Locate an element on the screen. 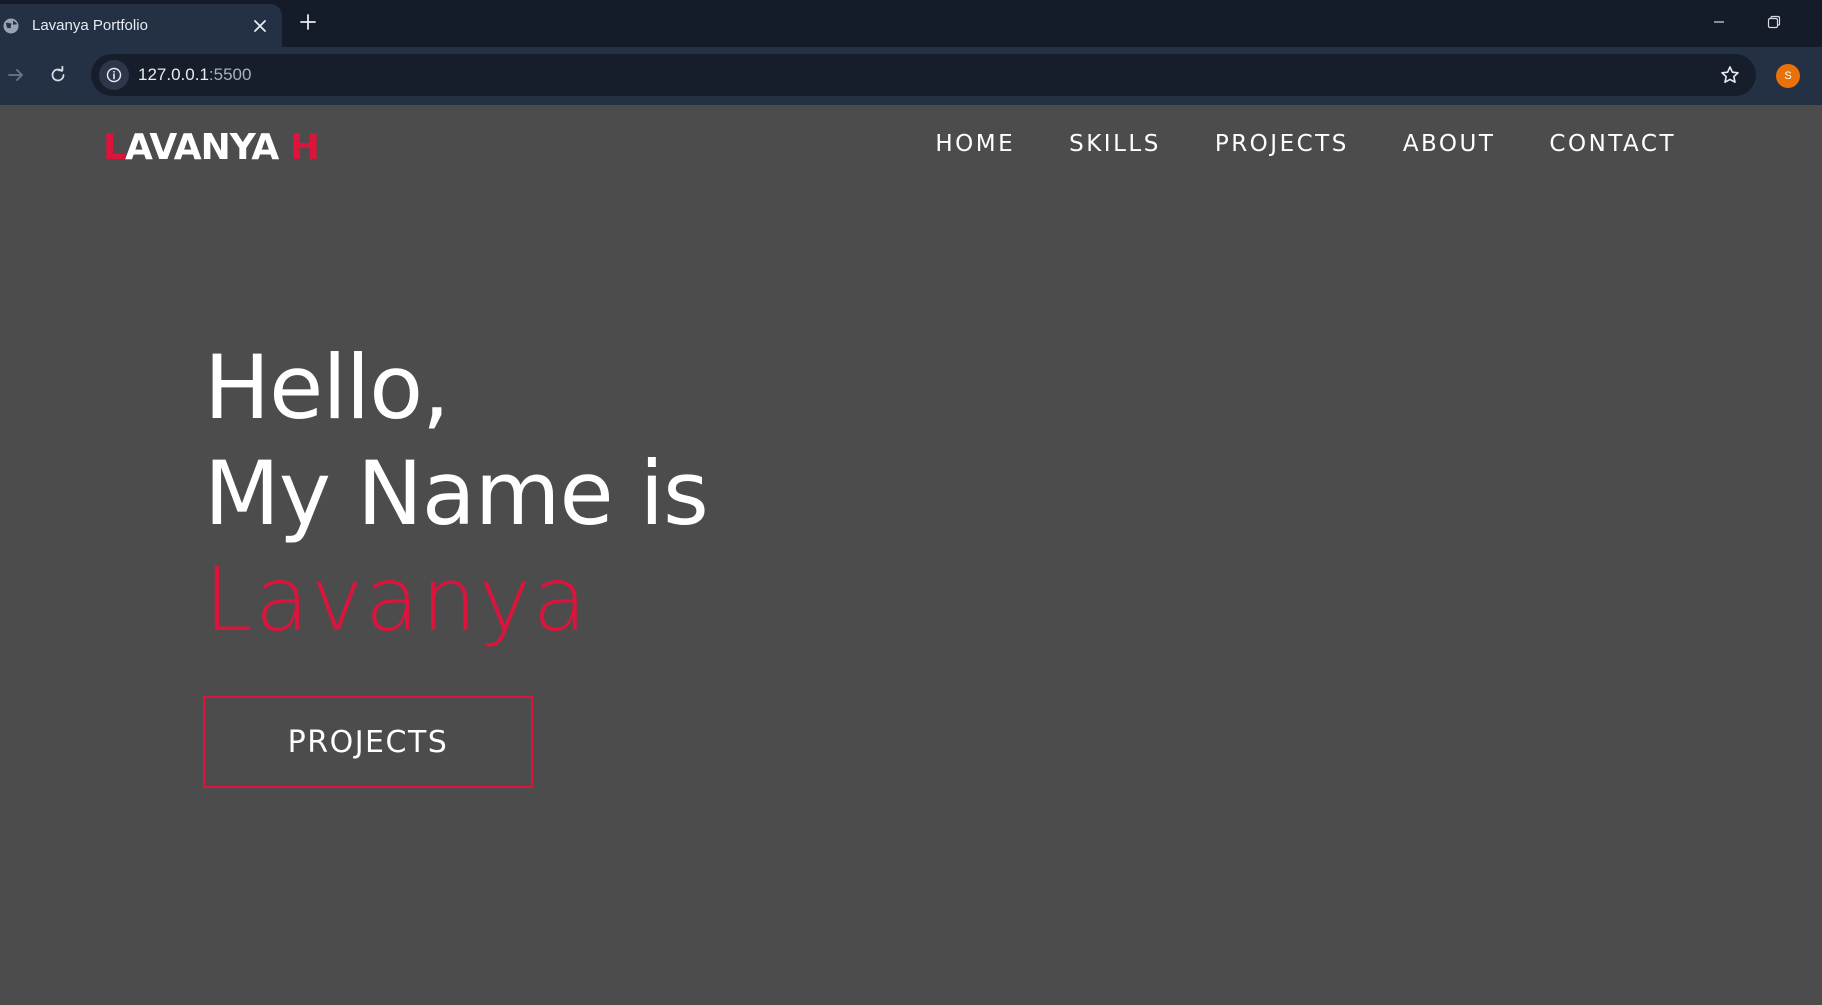 This screenshot has height=1005, width=1822. star-icon is located at coordinates (1730, 75).